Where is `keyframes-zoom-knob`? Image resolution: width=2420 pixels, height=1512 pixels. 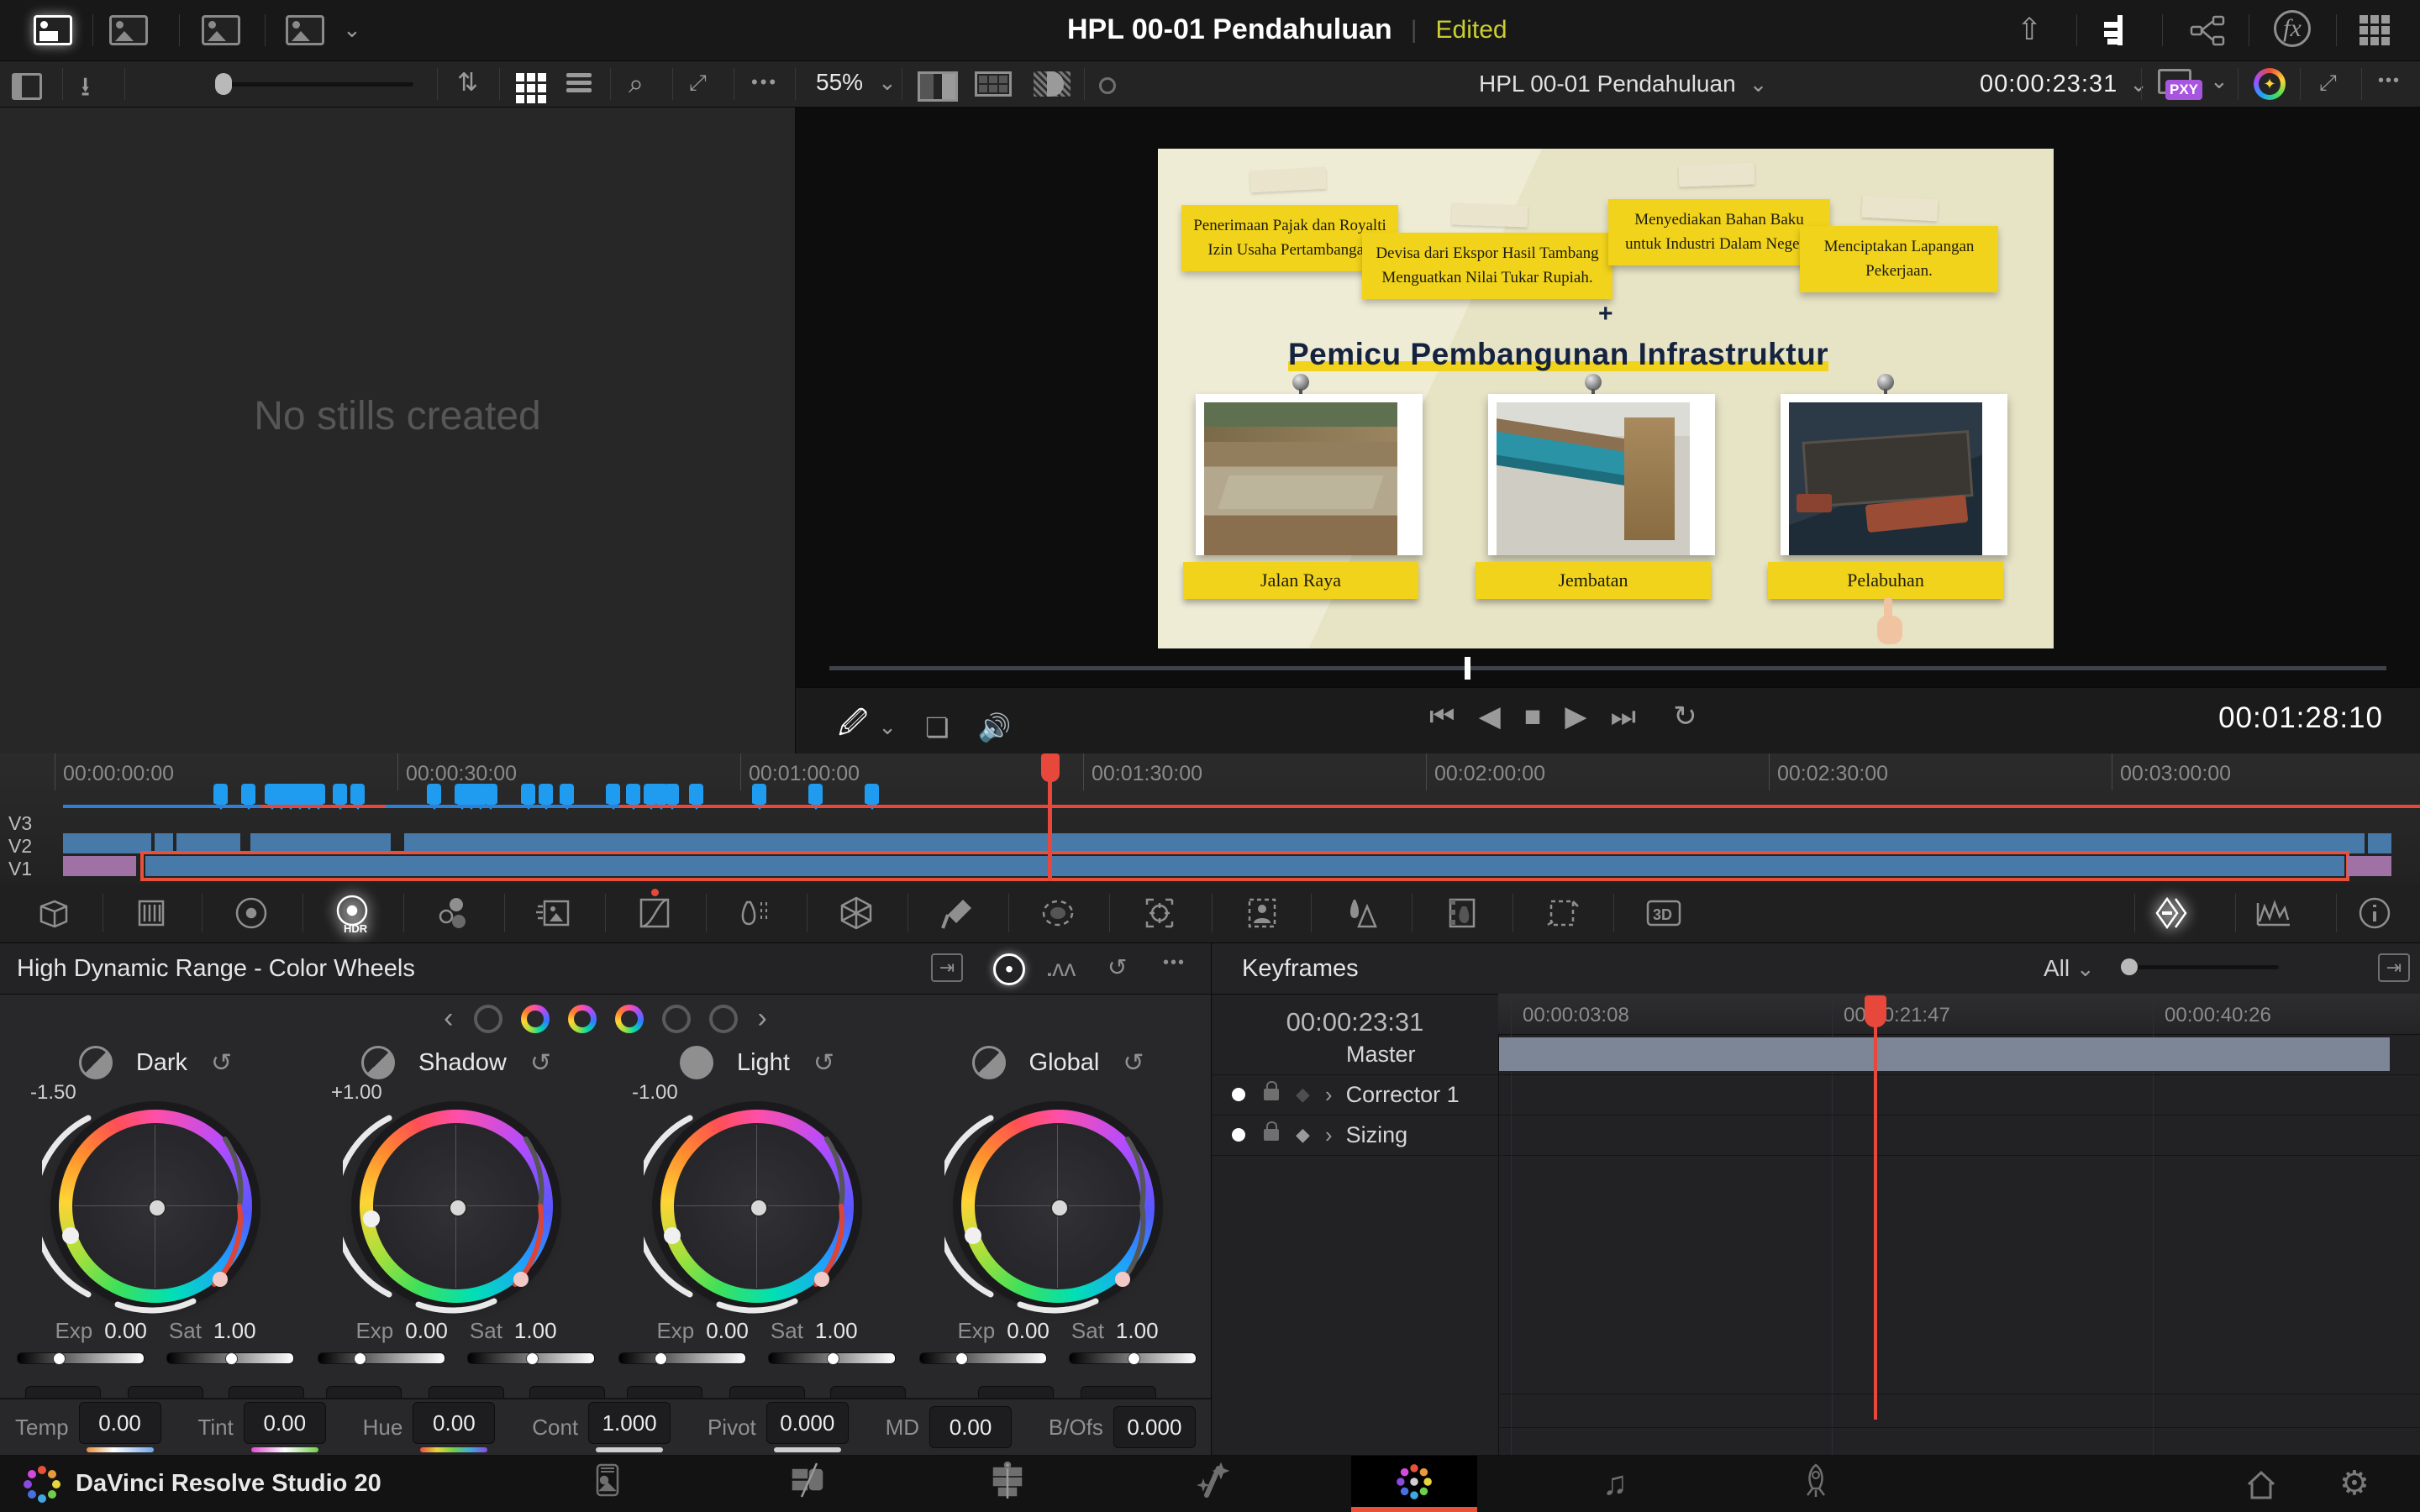 keyframes-zoom-knob is located at coordinates (2129, 966).